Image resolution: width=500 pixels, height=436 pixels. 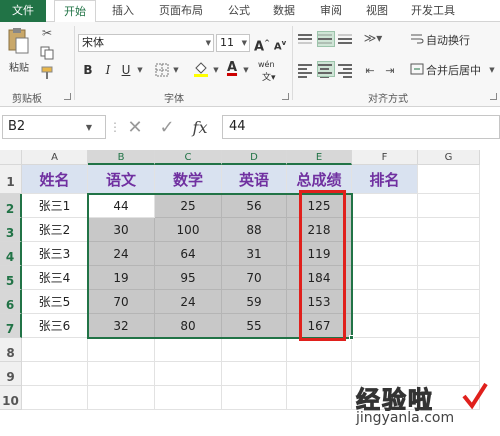 I want to click on name-cell: 张三4, so click(x=55, y=278).